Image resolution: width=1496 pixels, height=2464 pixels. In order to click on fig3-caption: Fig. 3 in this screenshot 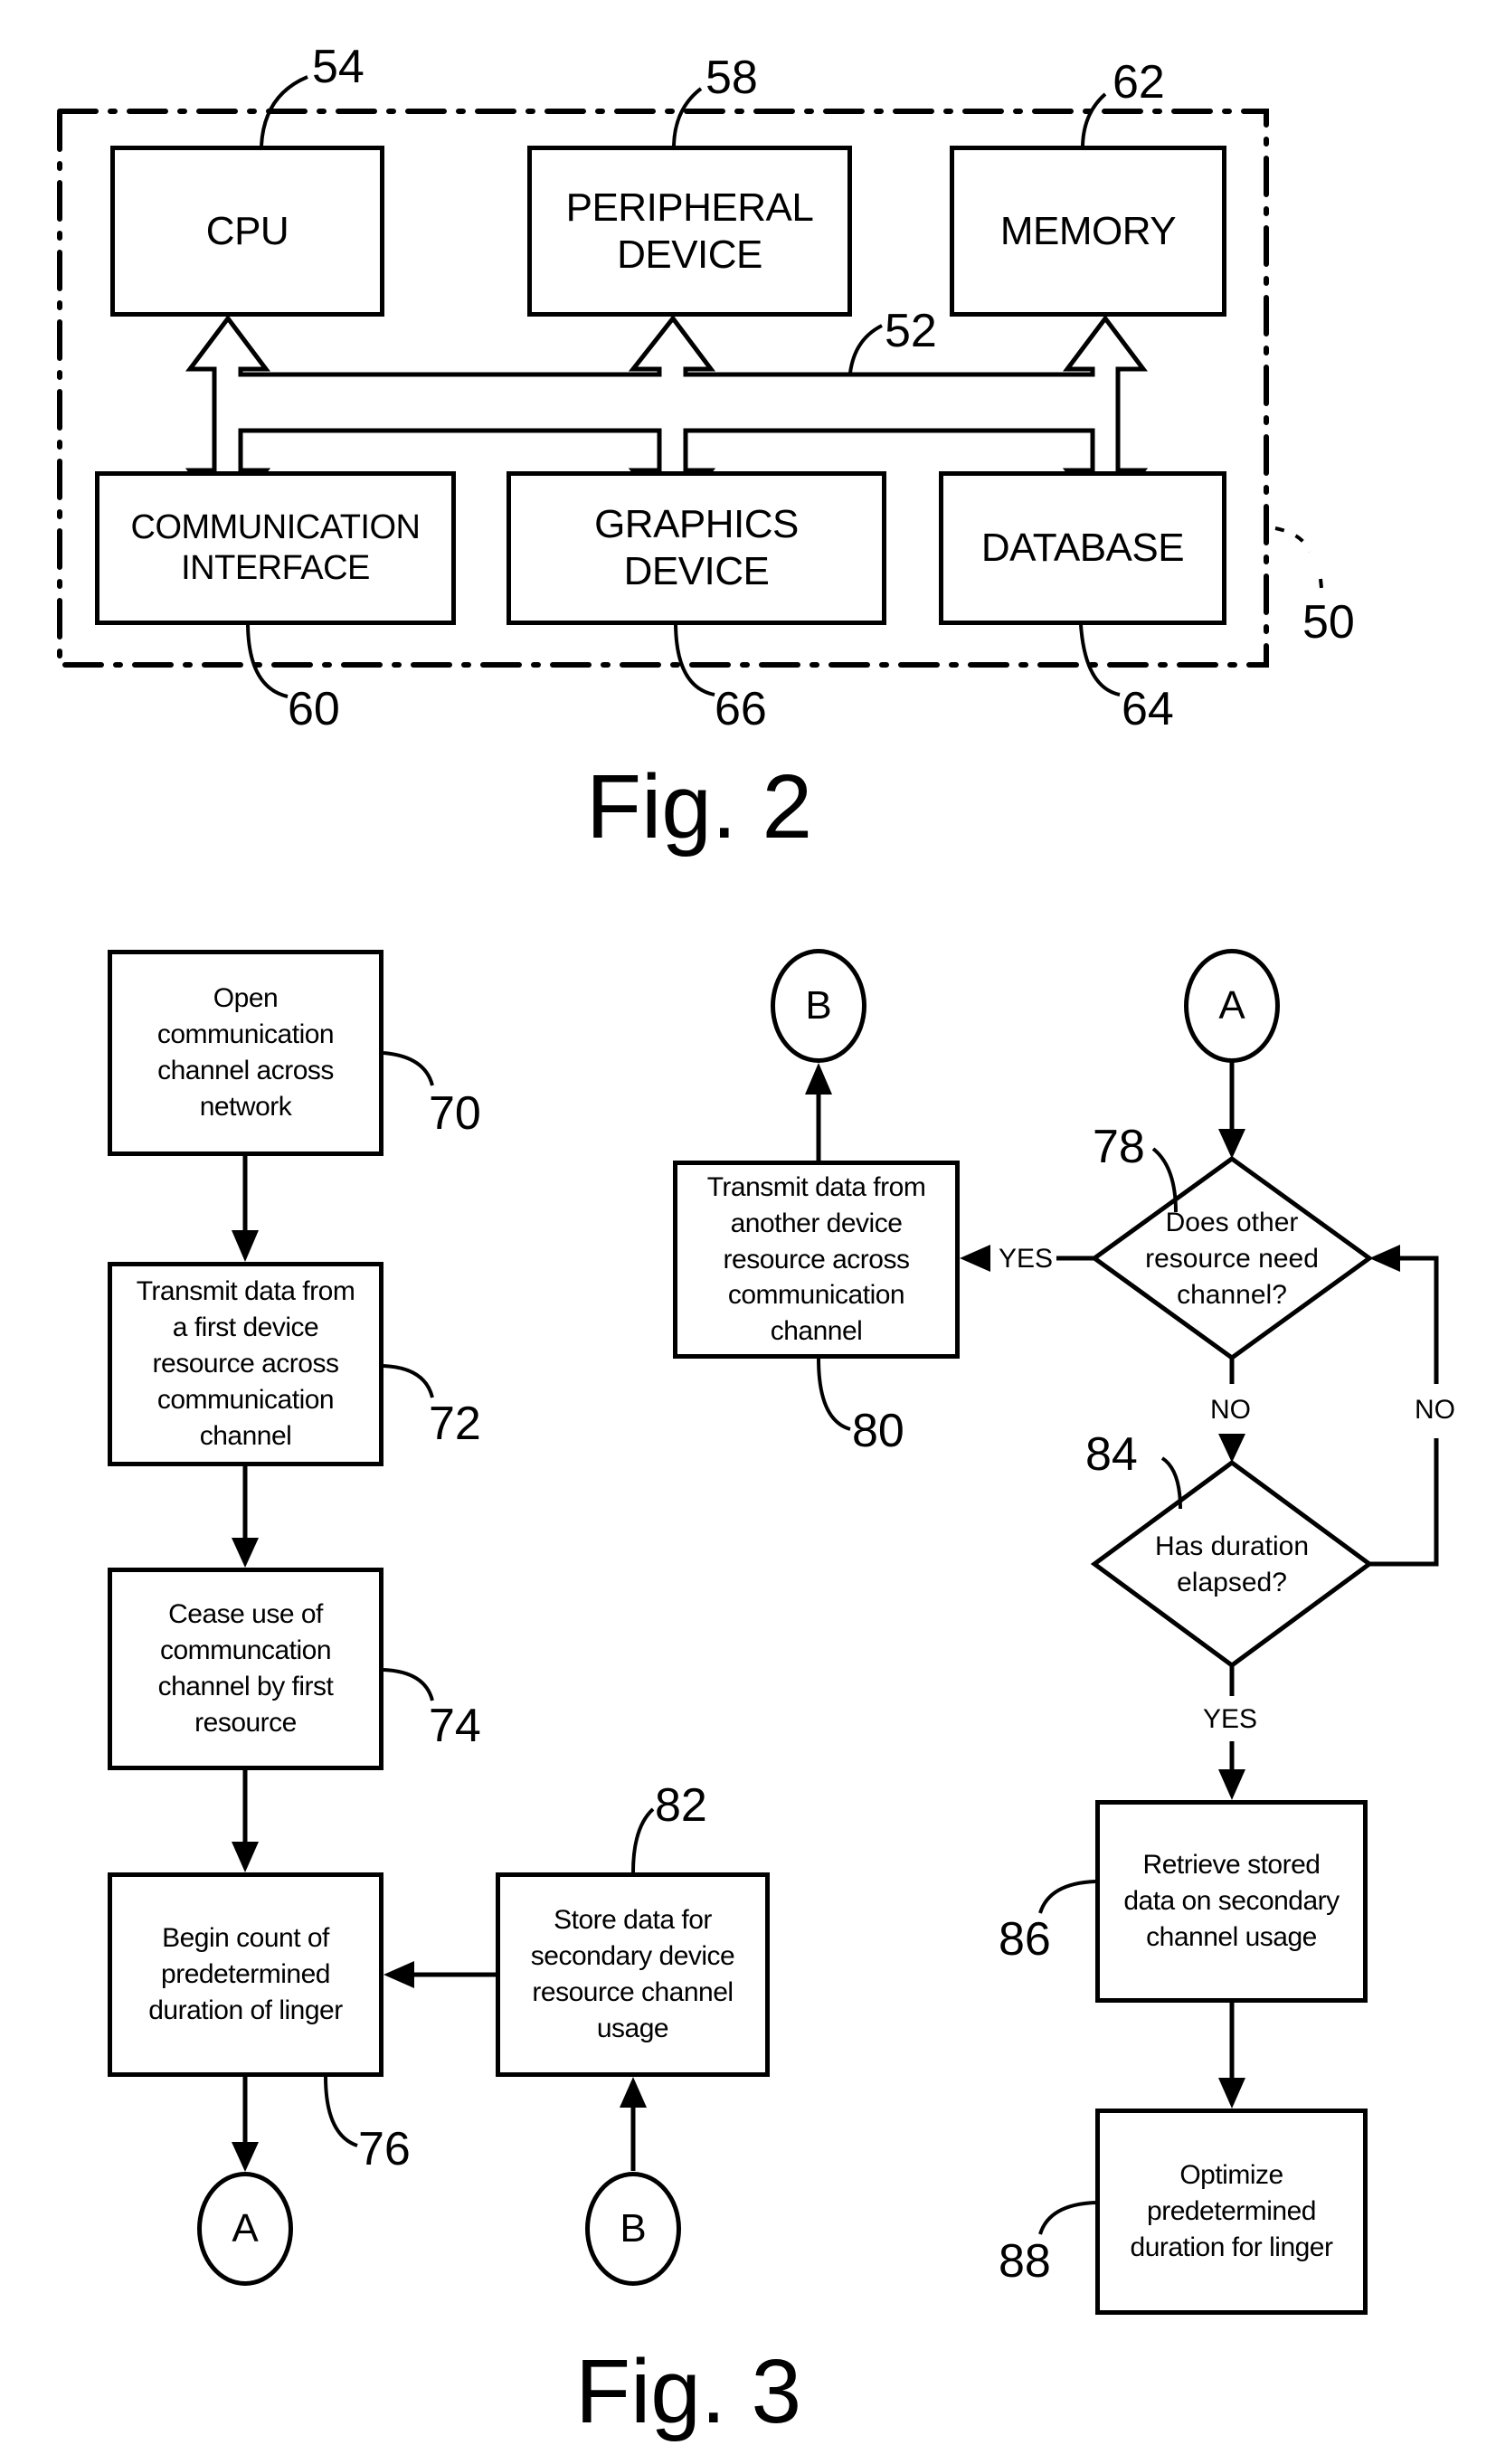, I will do `click(688, 2392)`.